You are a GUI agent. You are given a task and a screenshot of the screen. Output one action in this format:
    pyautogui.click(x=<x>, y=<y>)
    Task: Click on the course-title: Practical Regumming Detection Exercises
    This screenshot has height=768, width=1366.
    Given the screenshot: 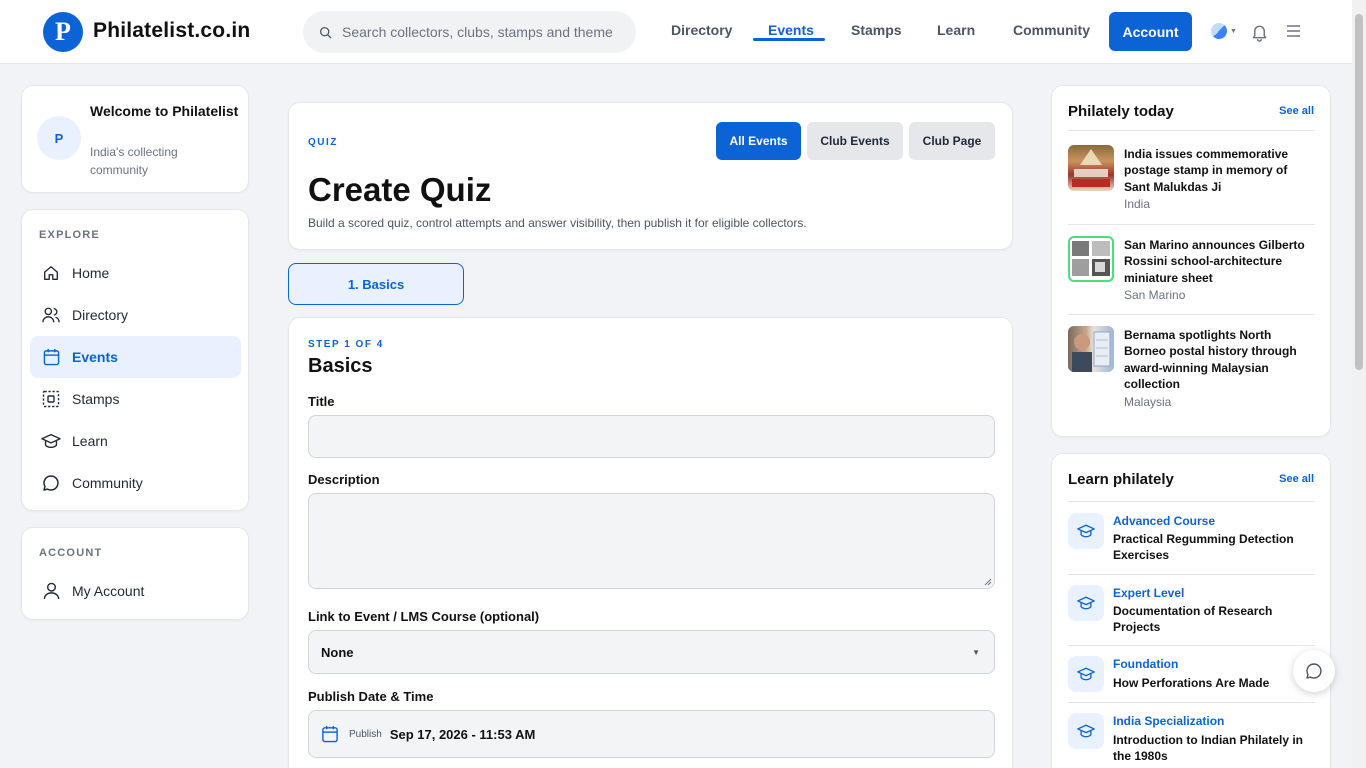 What is the action you would take?
    pyautogui.click(x=1213, y=547)
    